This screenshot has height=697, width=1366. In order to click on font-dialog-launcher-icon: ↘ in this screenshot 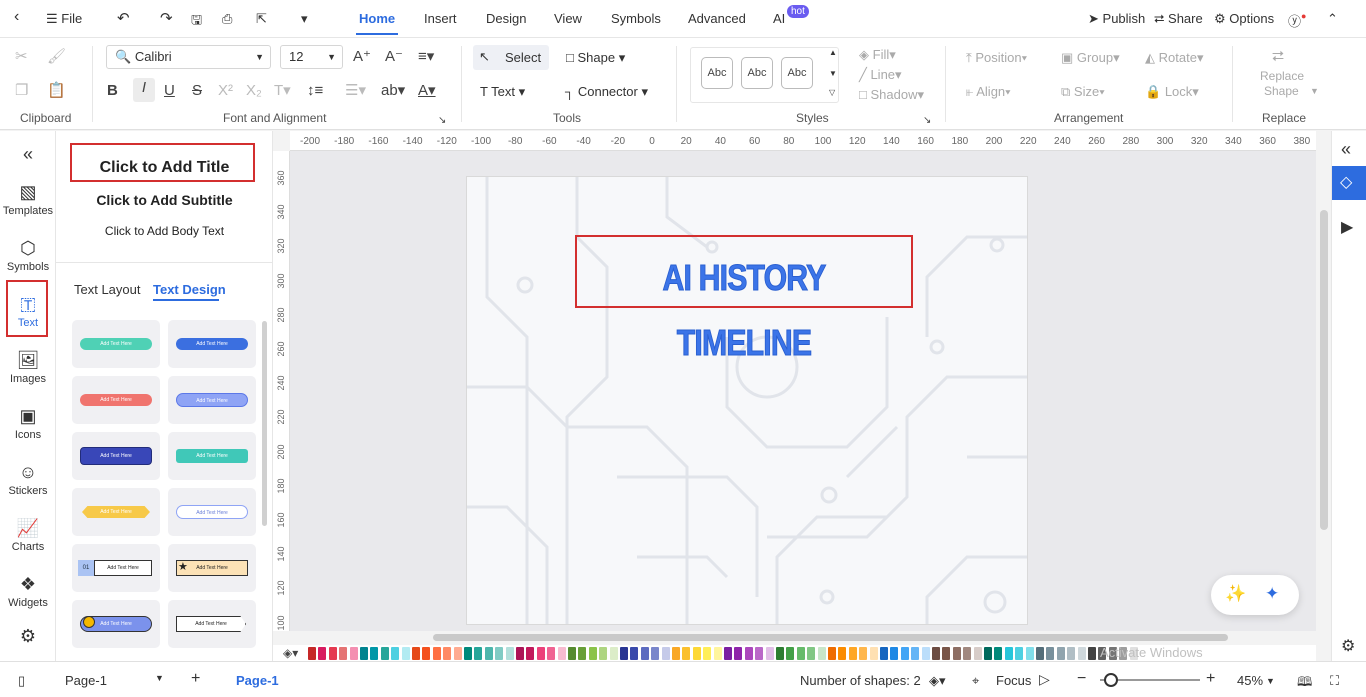, I will do `click(442, 121)`.